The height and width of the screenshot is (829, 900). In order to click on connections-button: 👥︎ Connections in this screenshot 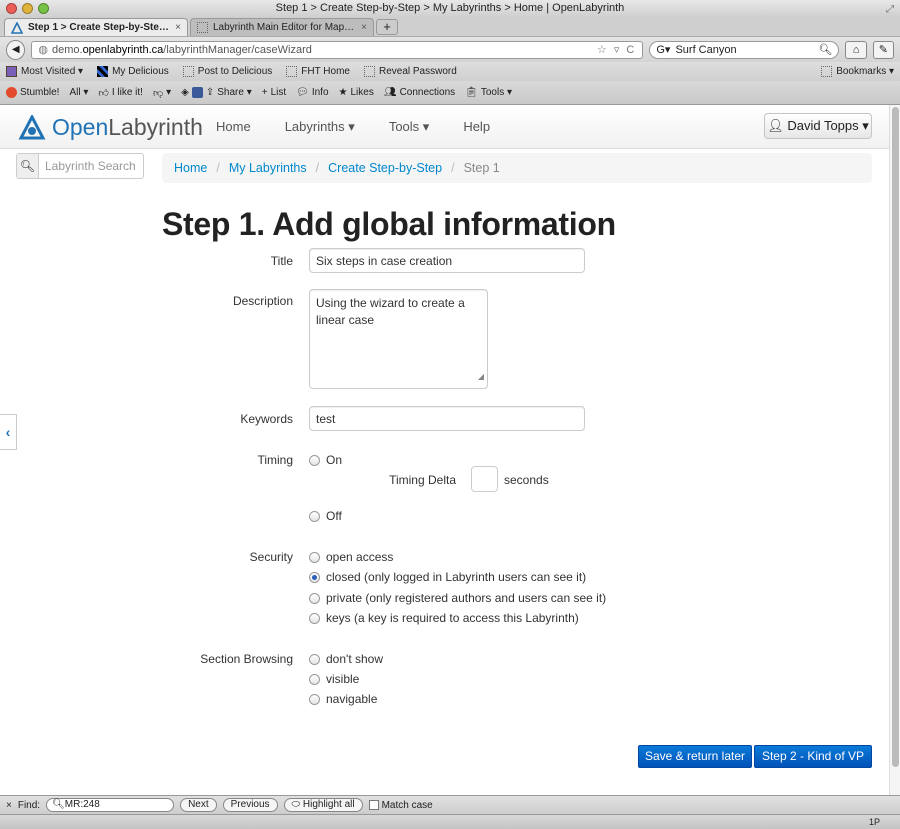, I will do `click(419, 92)`.